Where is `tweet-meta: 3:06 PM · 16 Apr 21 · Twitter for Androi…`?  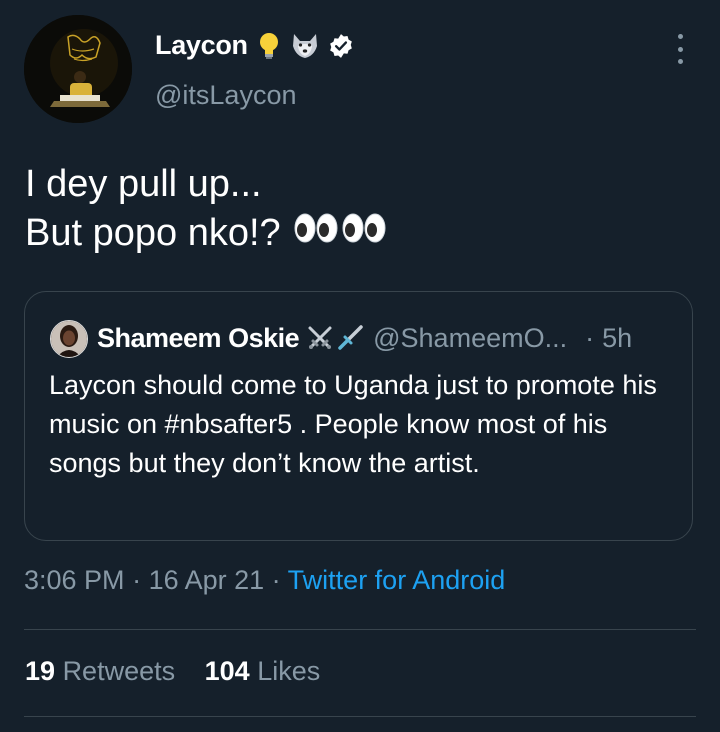 tweet-meta: 3:06 PM · 16 Apr 21 · Twitter for Androi… is located at coordinates (264, 580).